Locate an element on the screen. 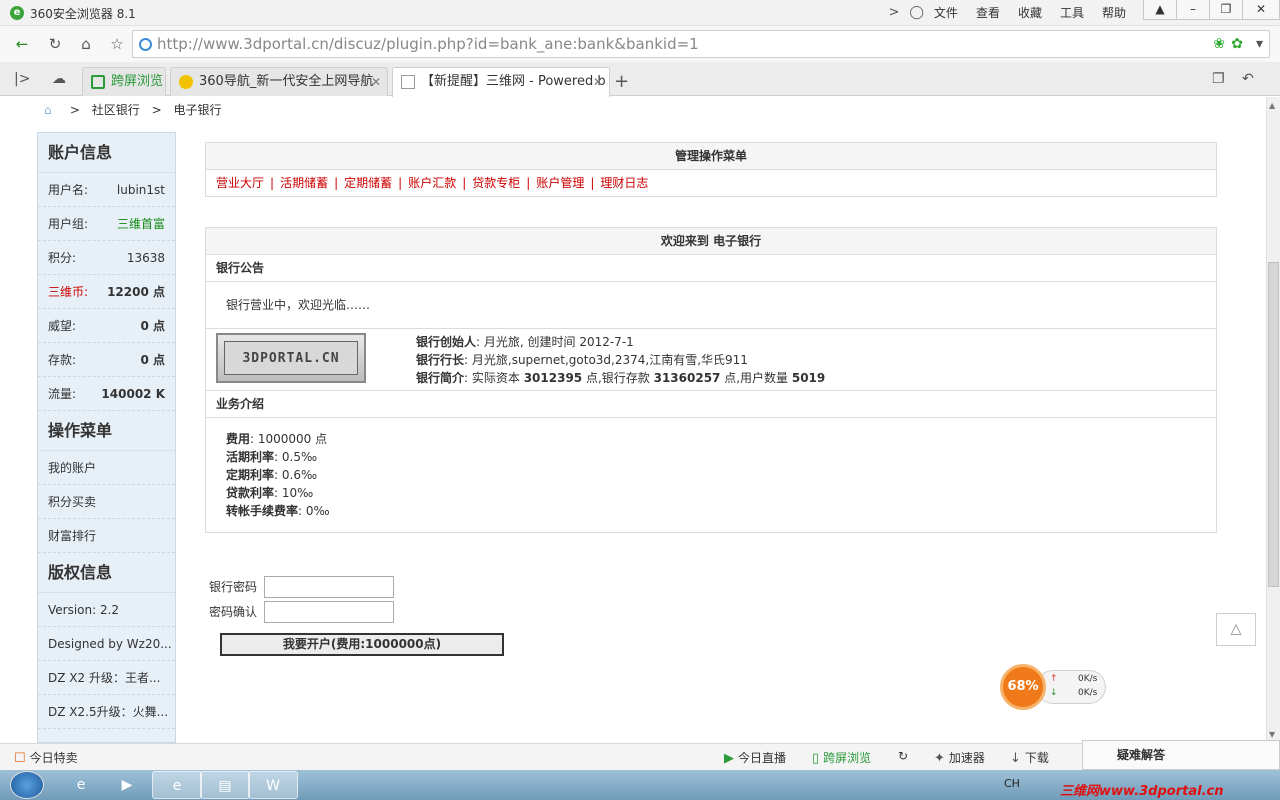 The image size is (1280, 800). refresh-icon: ↻ is located at coordinates (55, 44).